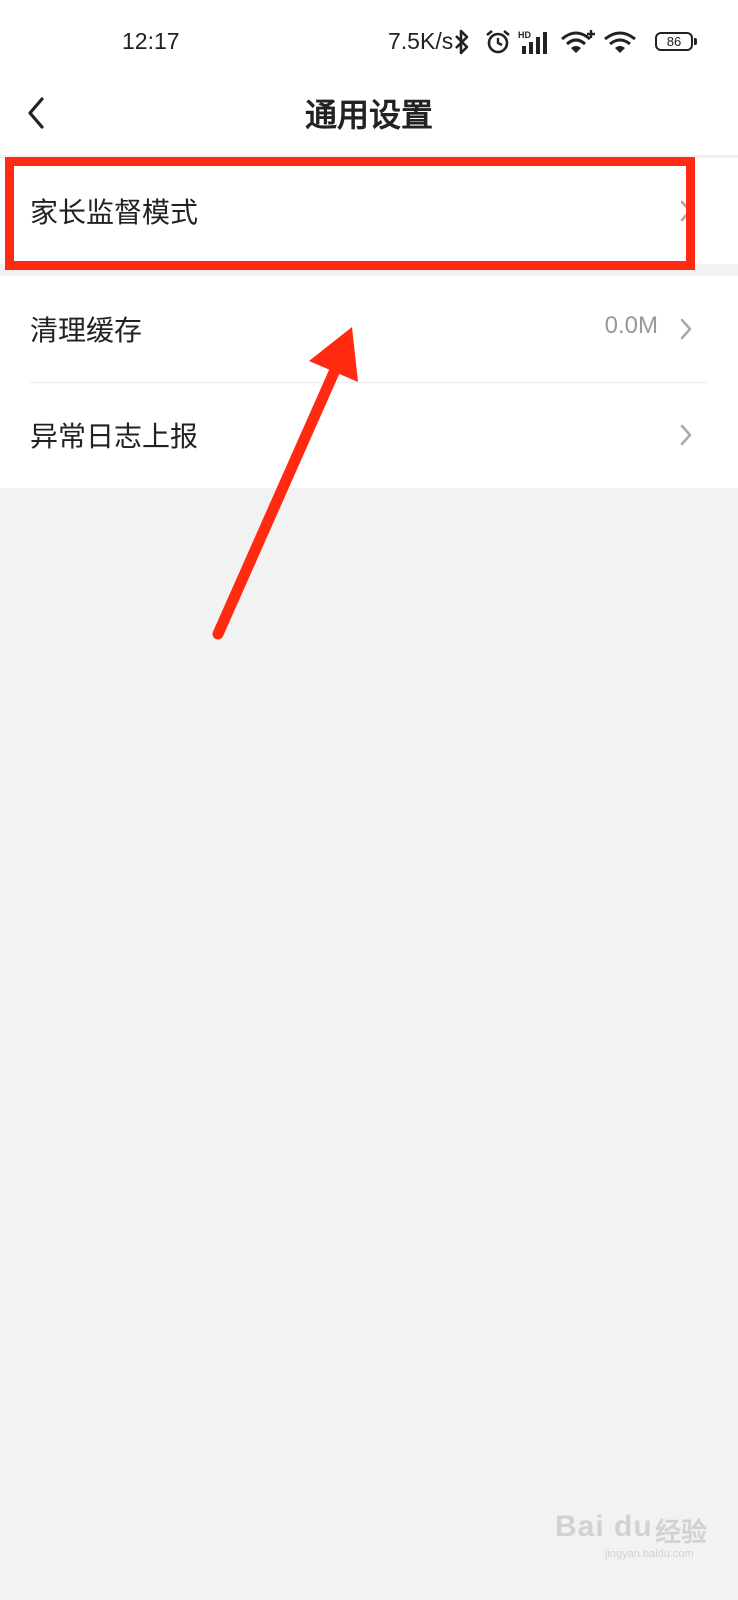  What do you see at coordinates (498, 41) in the screenshot?
I see `alarm-icon` at bounding box center [498, 41].